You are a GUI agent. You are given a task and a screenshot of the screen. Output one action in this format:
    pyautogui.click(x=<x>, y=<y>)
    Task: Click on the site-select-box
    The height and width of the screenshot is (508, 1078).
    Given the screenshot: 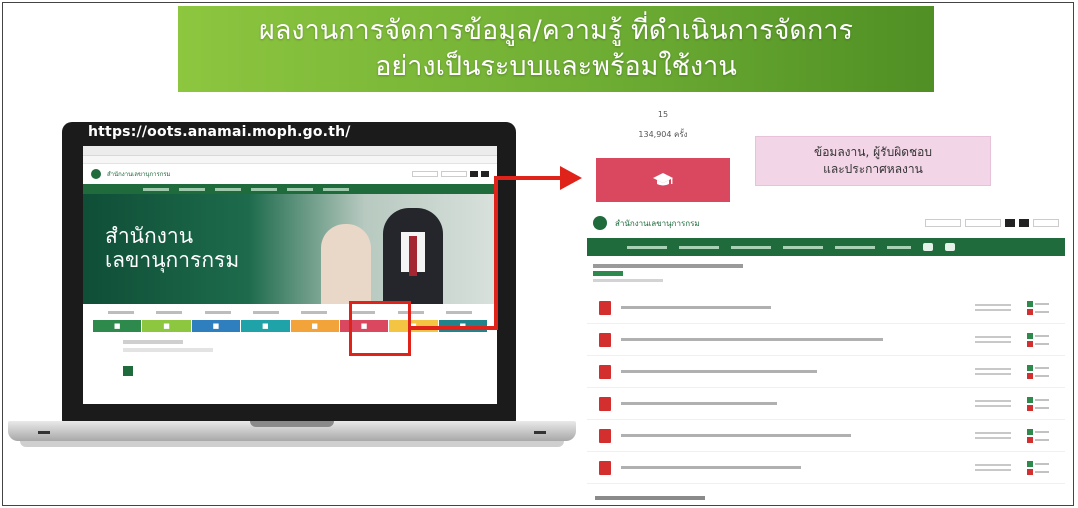 What is the action you would take?
    pyautogui.click(x=454, y=174)
    